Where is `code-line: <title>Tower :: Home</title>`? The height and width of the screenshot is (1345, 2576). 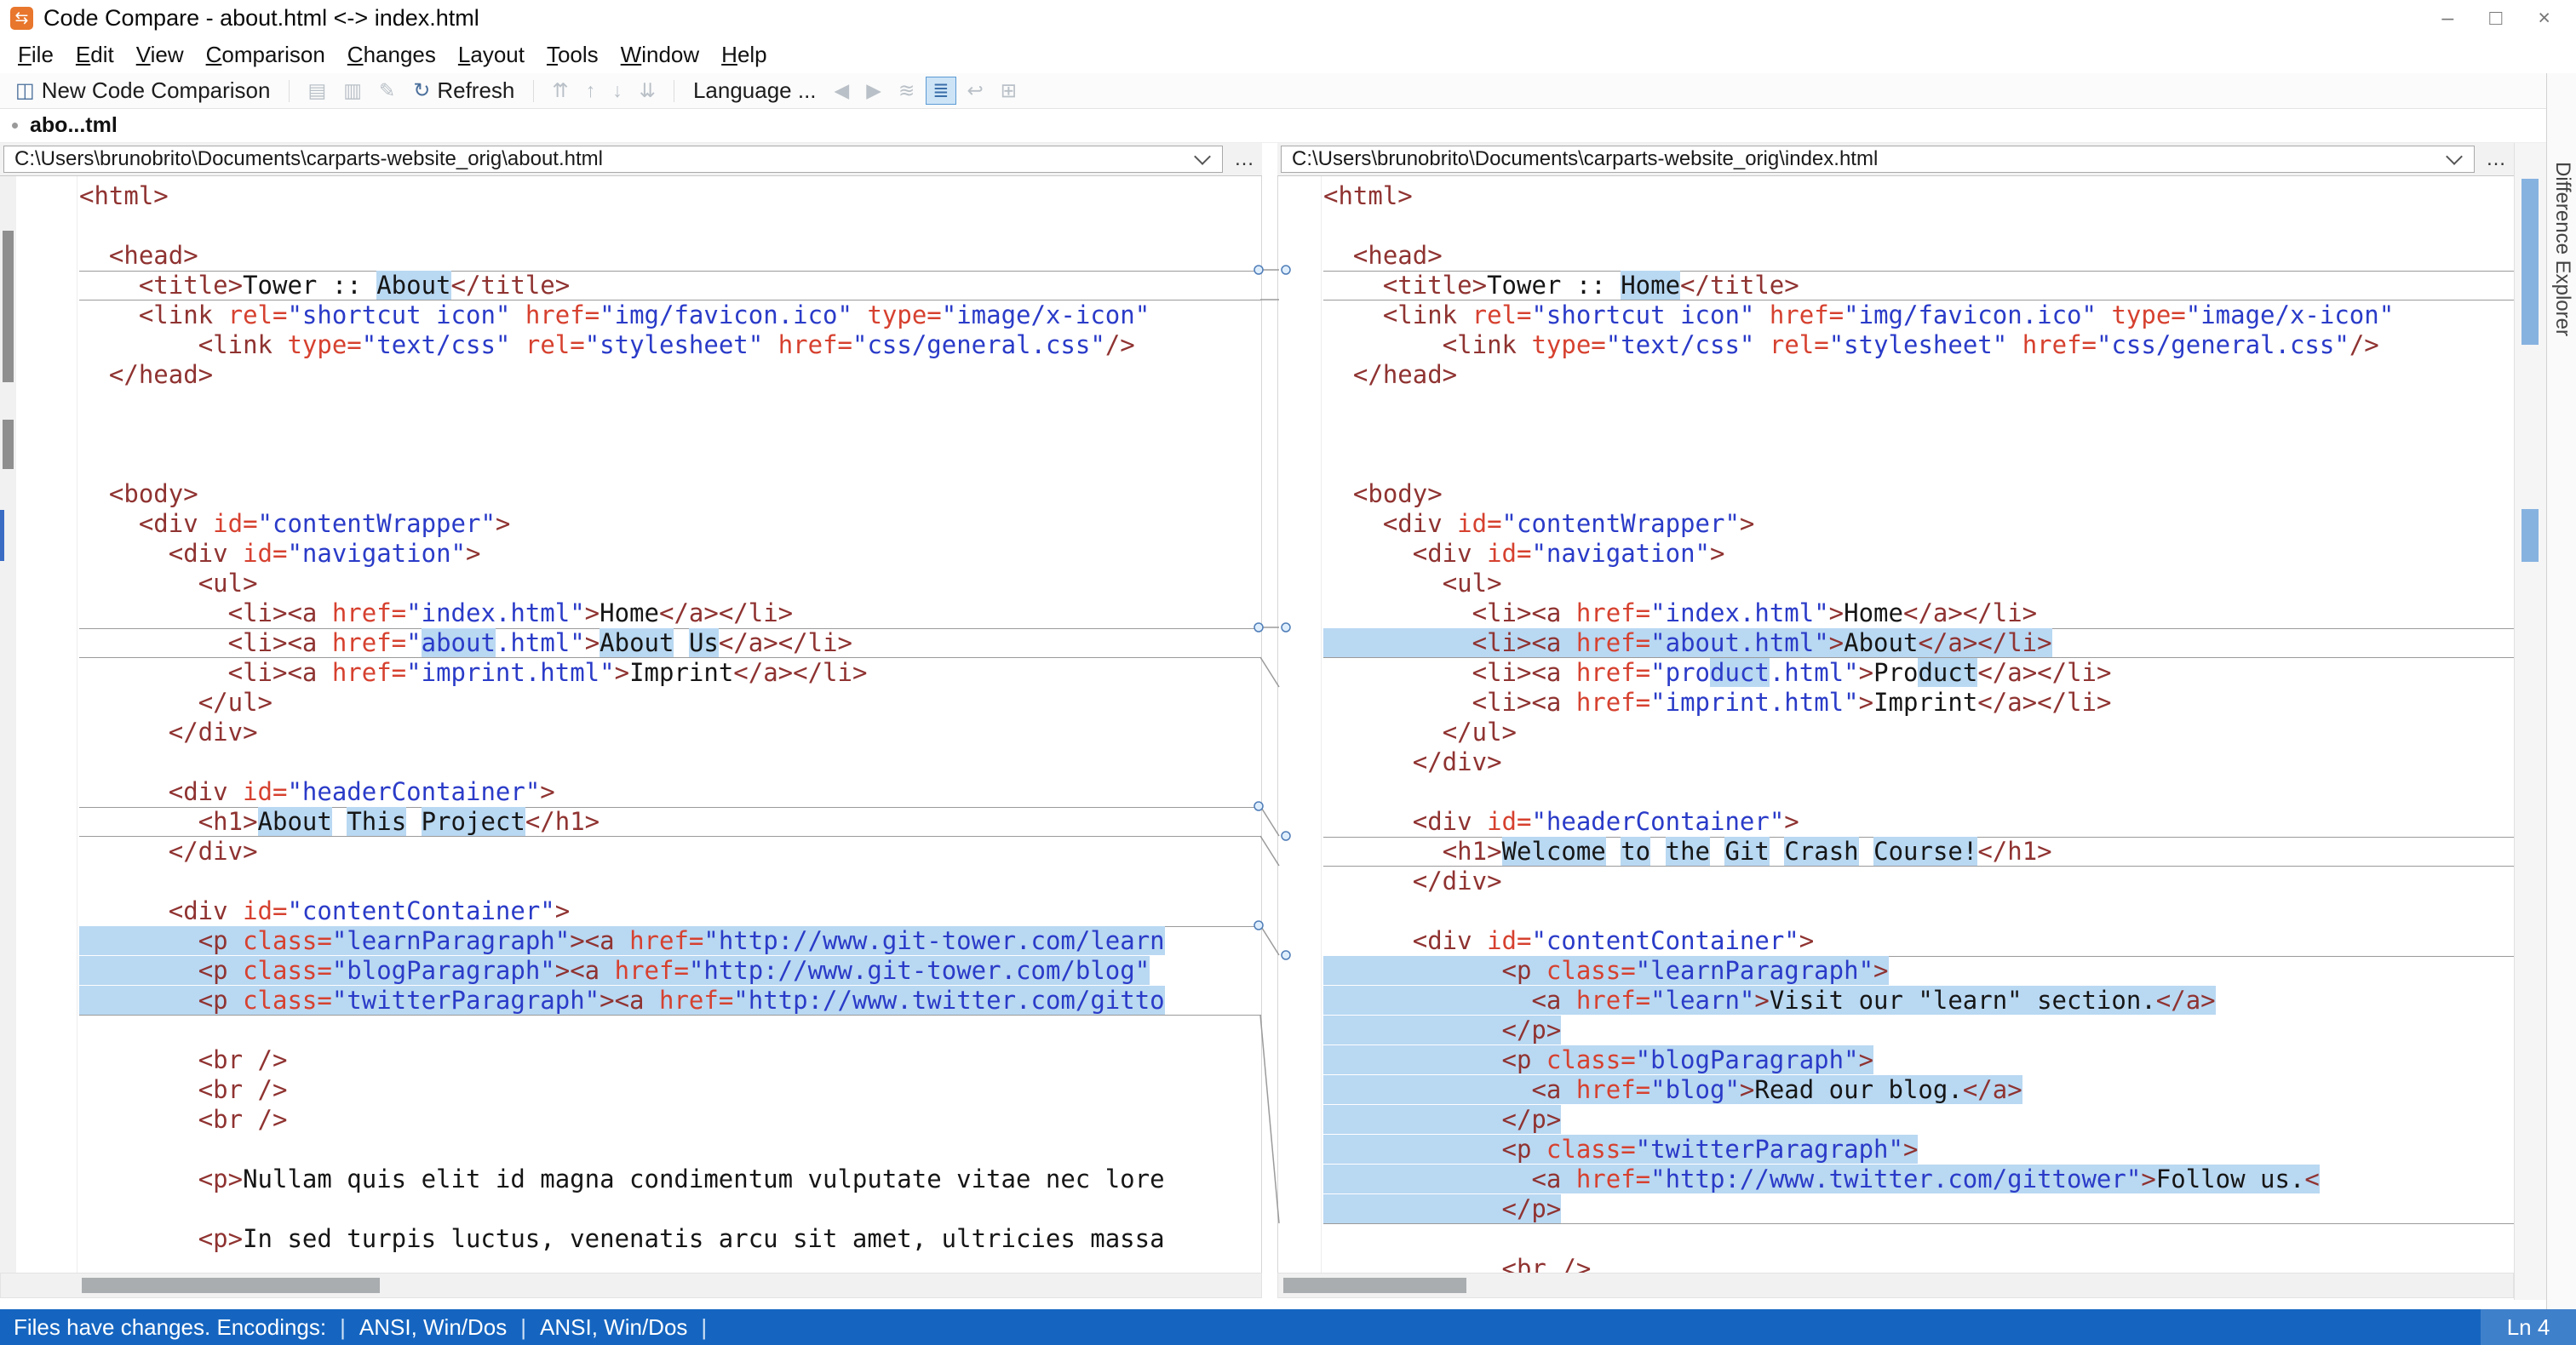 code-line: <title>Tower :: Home</title> is located at coordinates (1918, 285).